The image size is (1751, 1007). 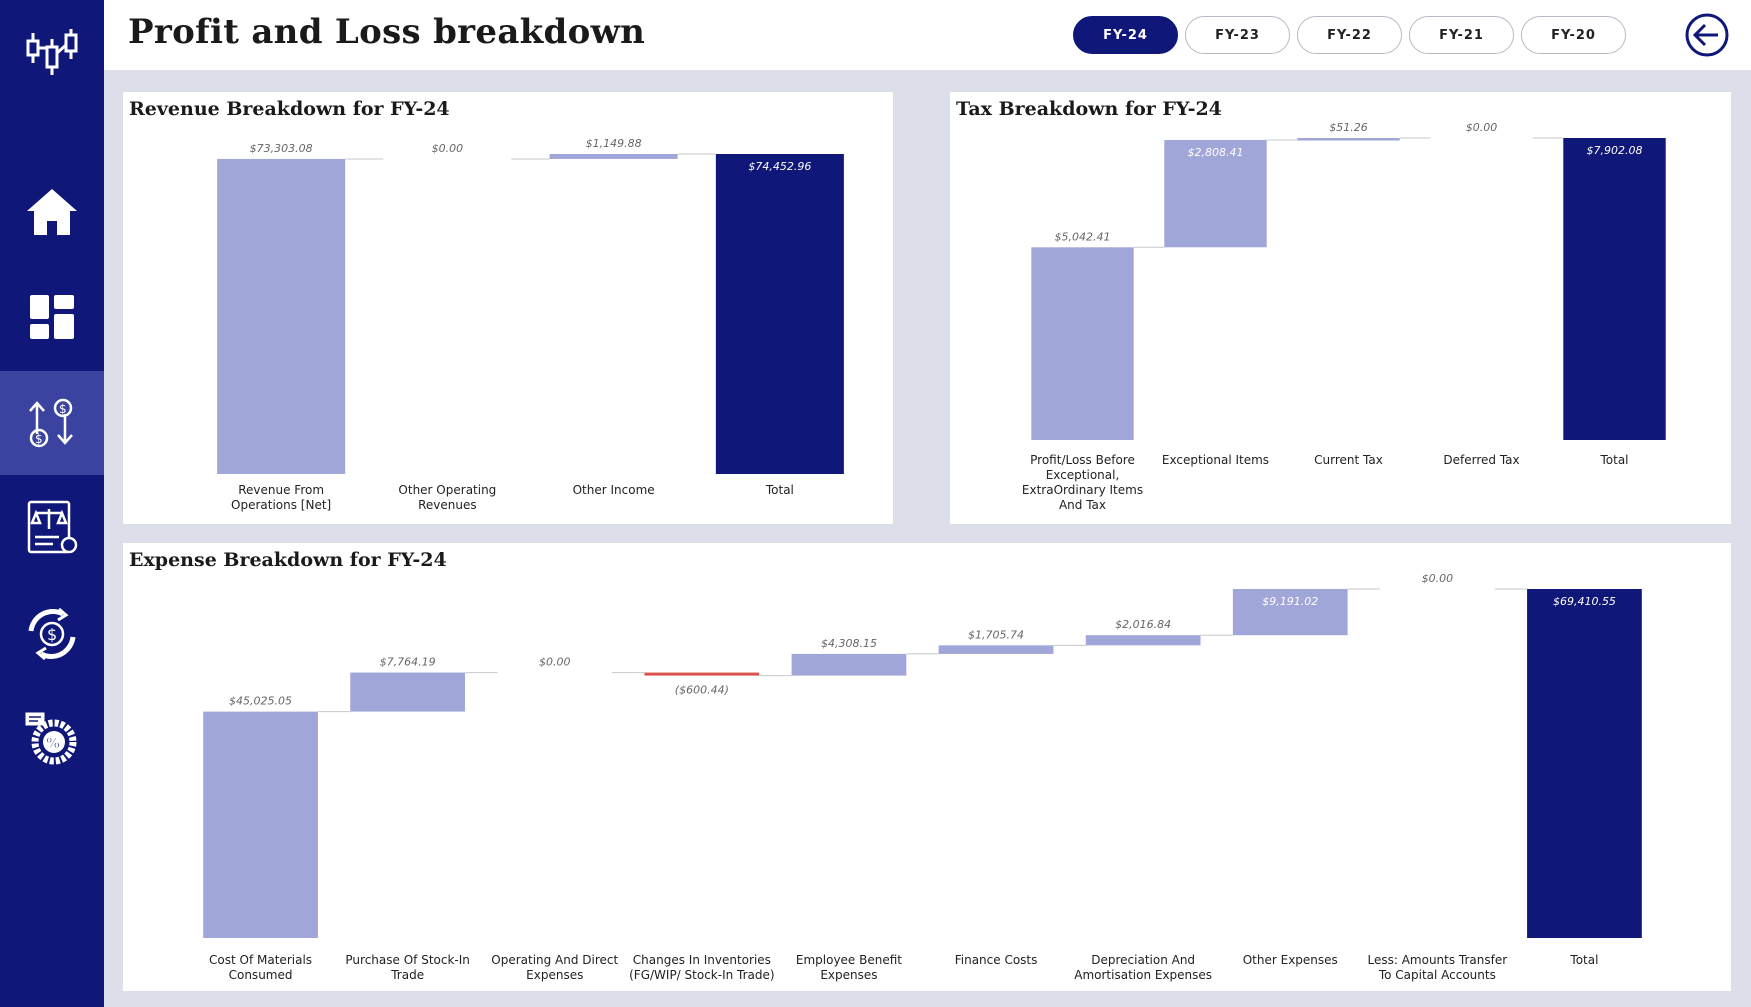 I want to click on dashboard-icon, so click(x=52, y=317).